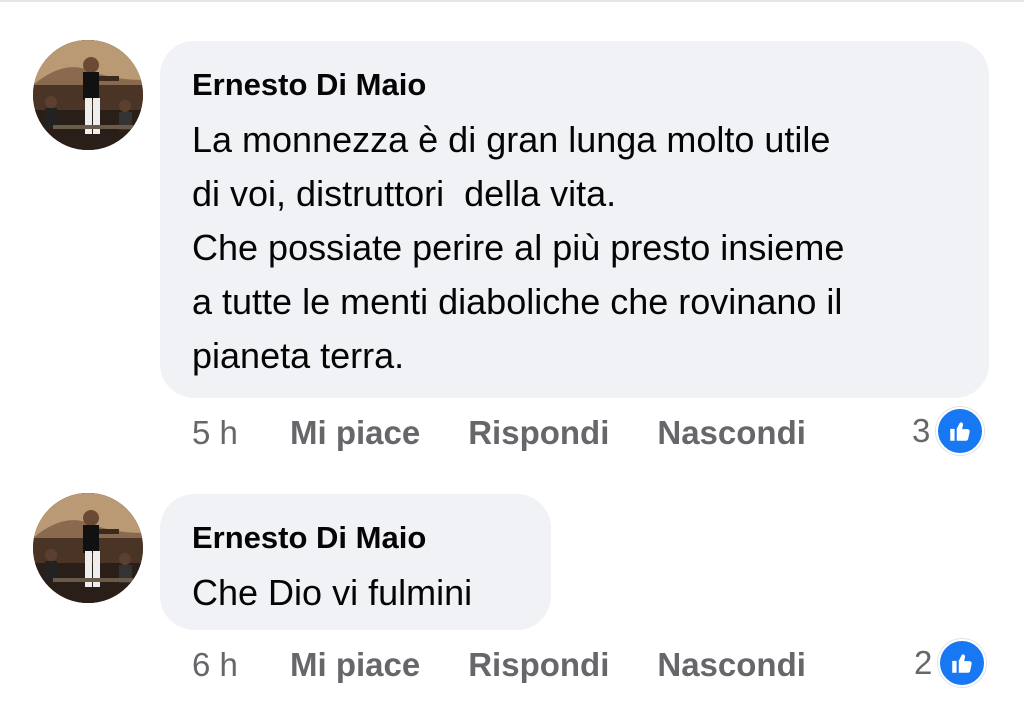  Describe the element at coordinates (241, 665) in the screenshot. I see `comment-timestamp: 6 h` at that location.